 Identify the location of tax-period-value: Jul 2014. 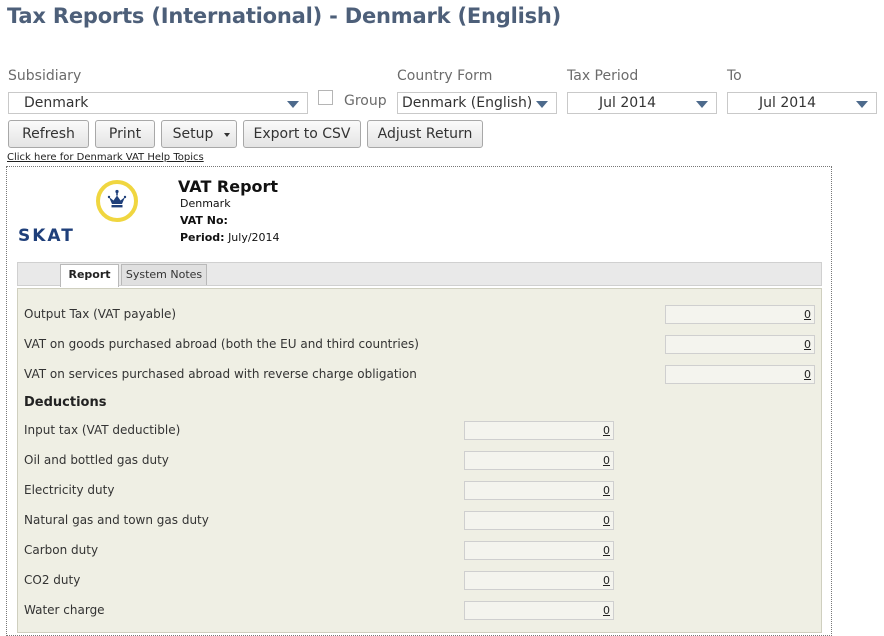
(627, 103).